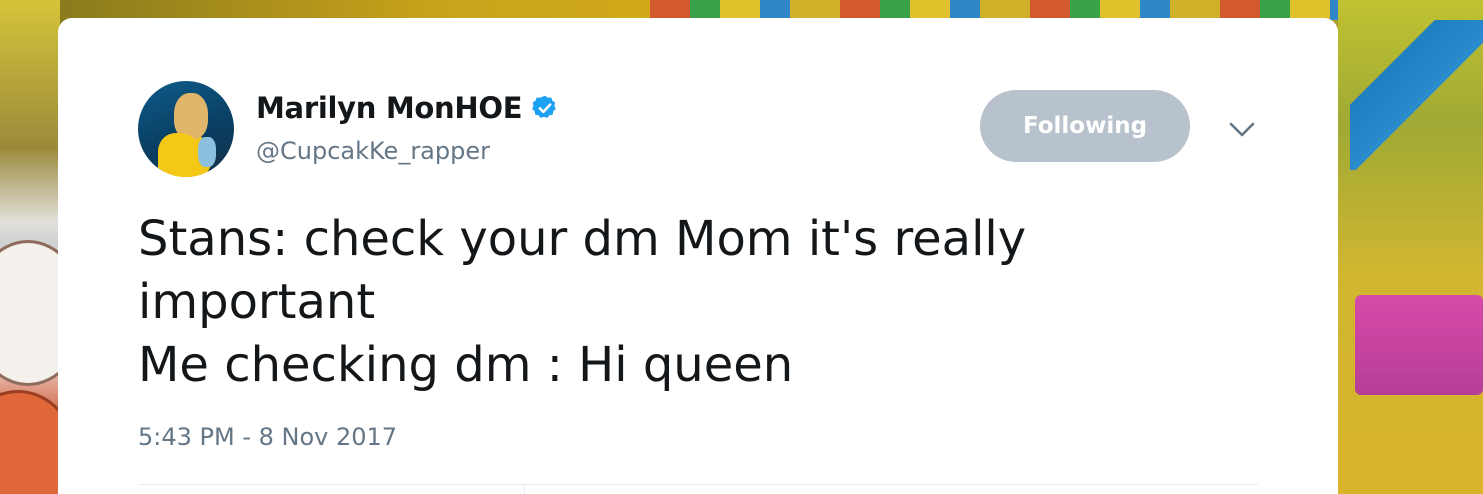 The height and width of the screenshot is (494, 1483). What do you see at coordinates (267, 437) in the screenshot?
I see `tweet-timestamp: 5:43 PM - 8 Nov 2017` at bounding box center [267, 437].